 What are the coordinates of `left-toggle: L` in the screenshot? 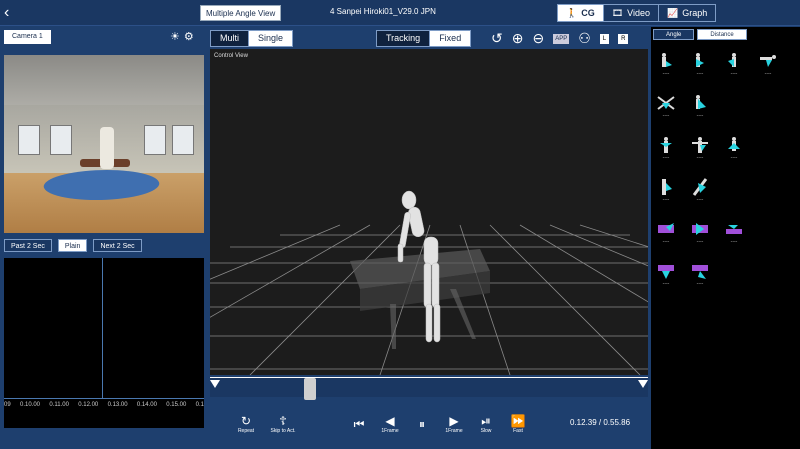 It's located at (604, 38).